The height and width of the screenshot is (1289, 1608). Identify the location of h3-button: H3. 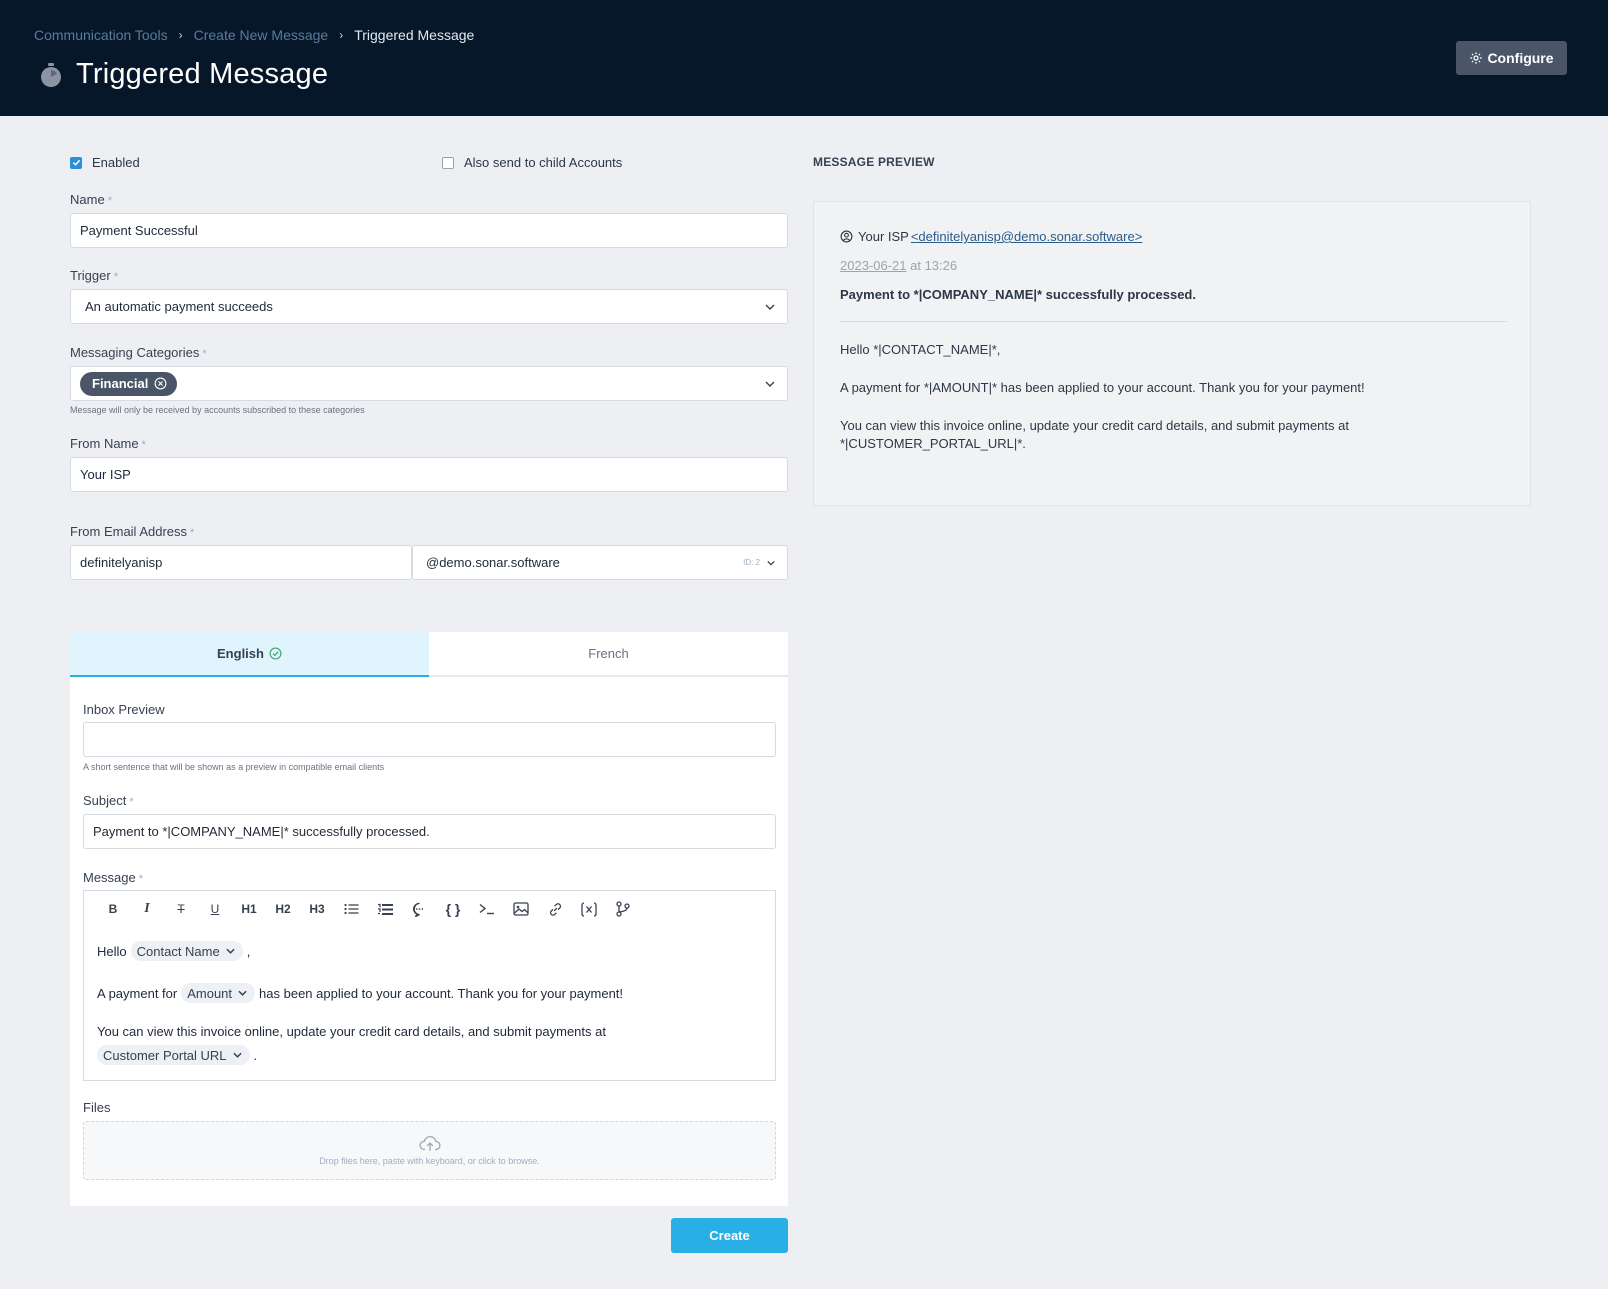
(317, 909).